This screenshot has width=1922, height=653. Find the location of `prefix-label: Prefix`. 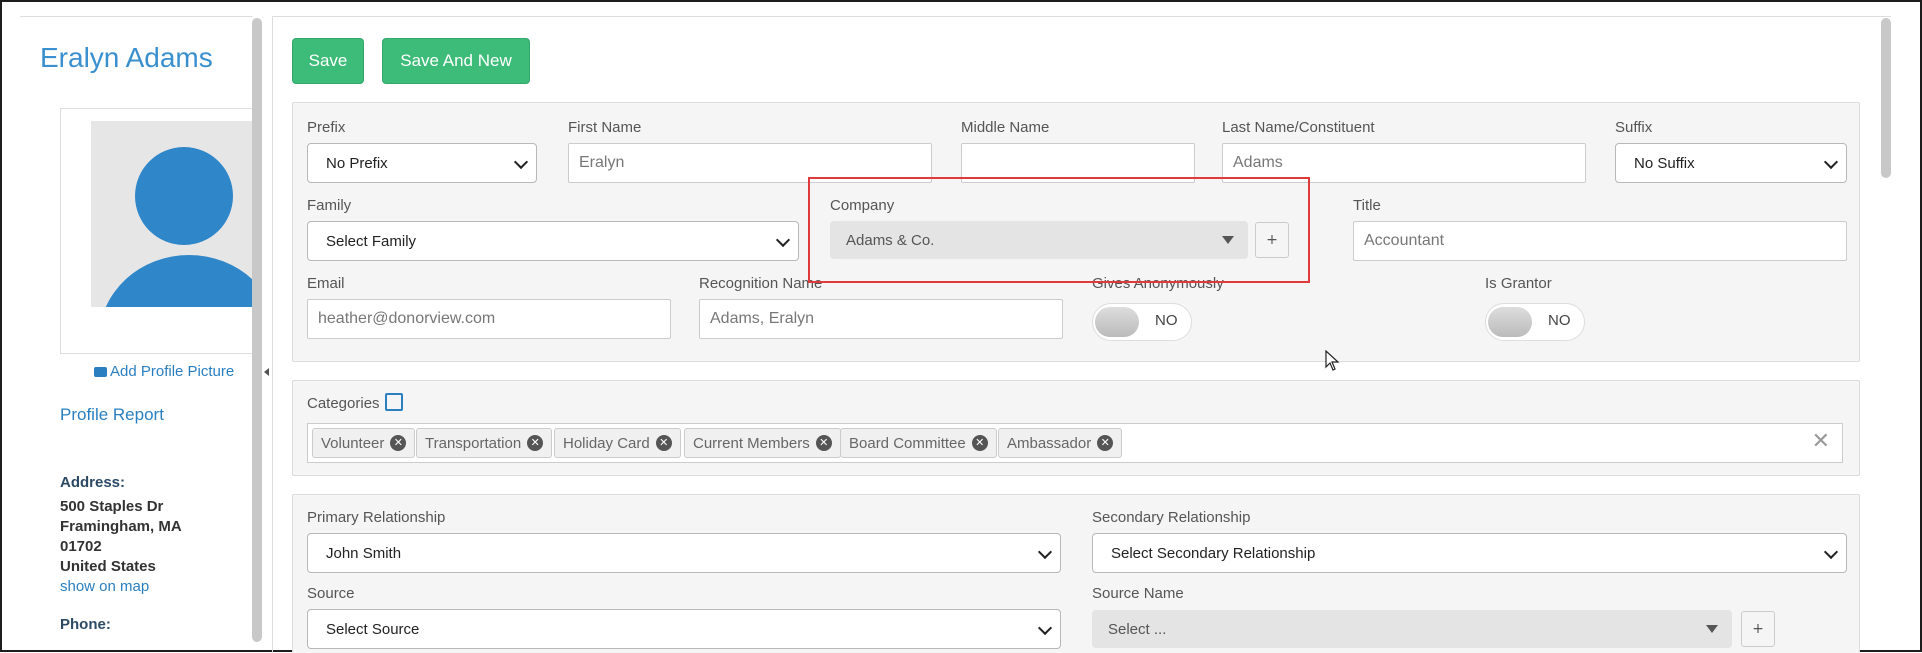

prefix-label: Prefix is located at coordinates (326, 127).